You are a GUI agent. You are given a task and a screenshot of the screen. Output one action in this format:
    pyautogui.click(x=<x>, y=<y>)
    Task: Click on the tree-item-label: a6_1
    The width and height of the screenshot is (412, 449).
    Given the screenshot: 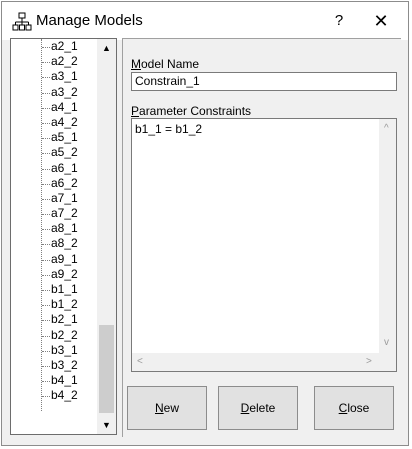 What is the action you would take?
    pyautogui.click(x=64, y=167)
    